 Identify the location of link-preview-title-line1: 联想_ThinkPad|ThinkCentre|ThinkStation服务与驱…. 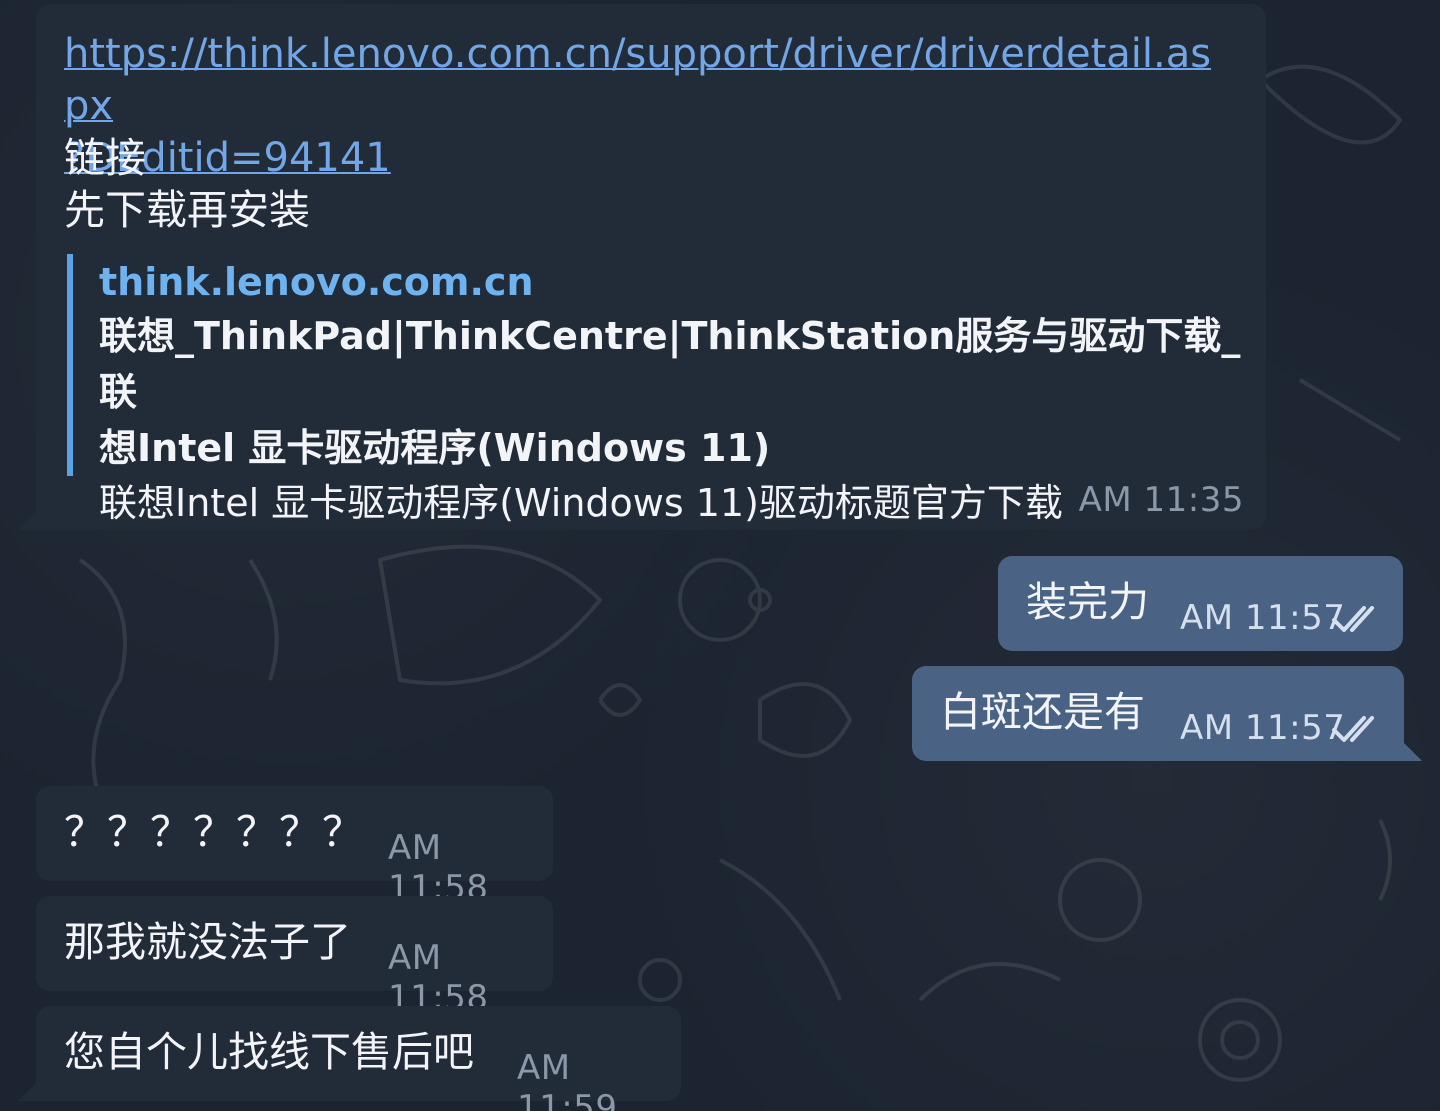
(670, 364).